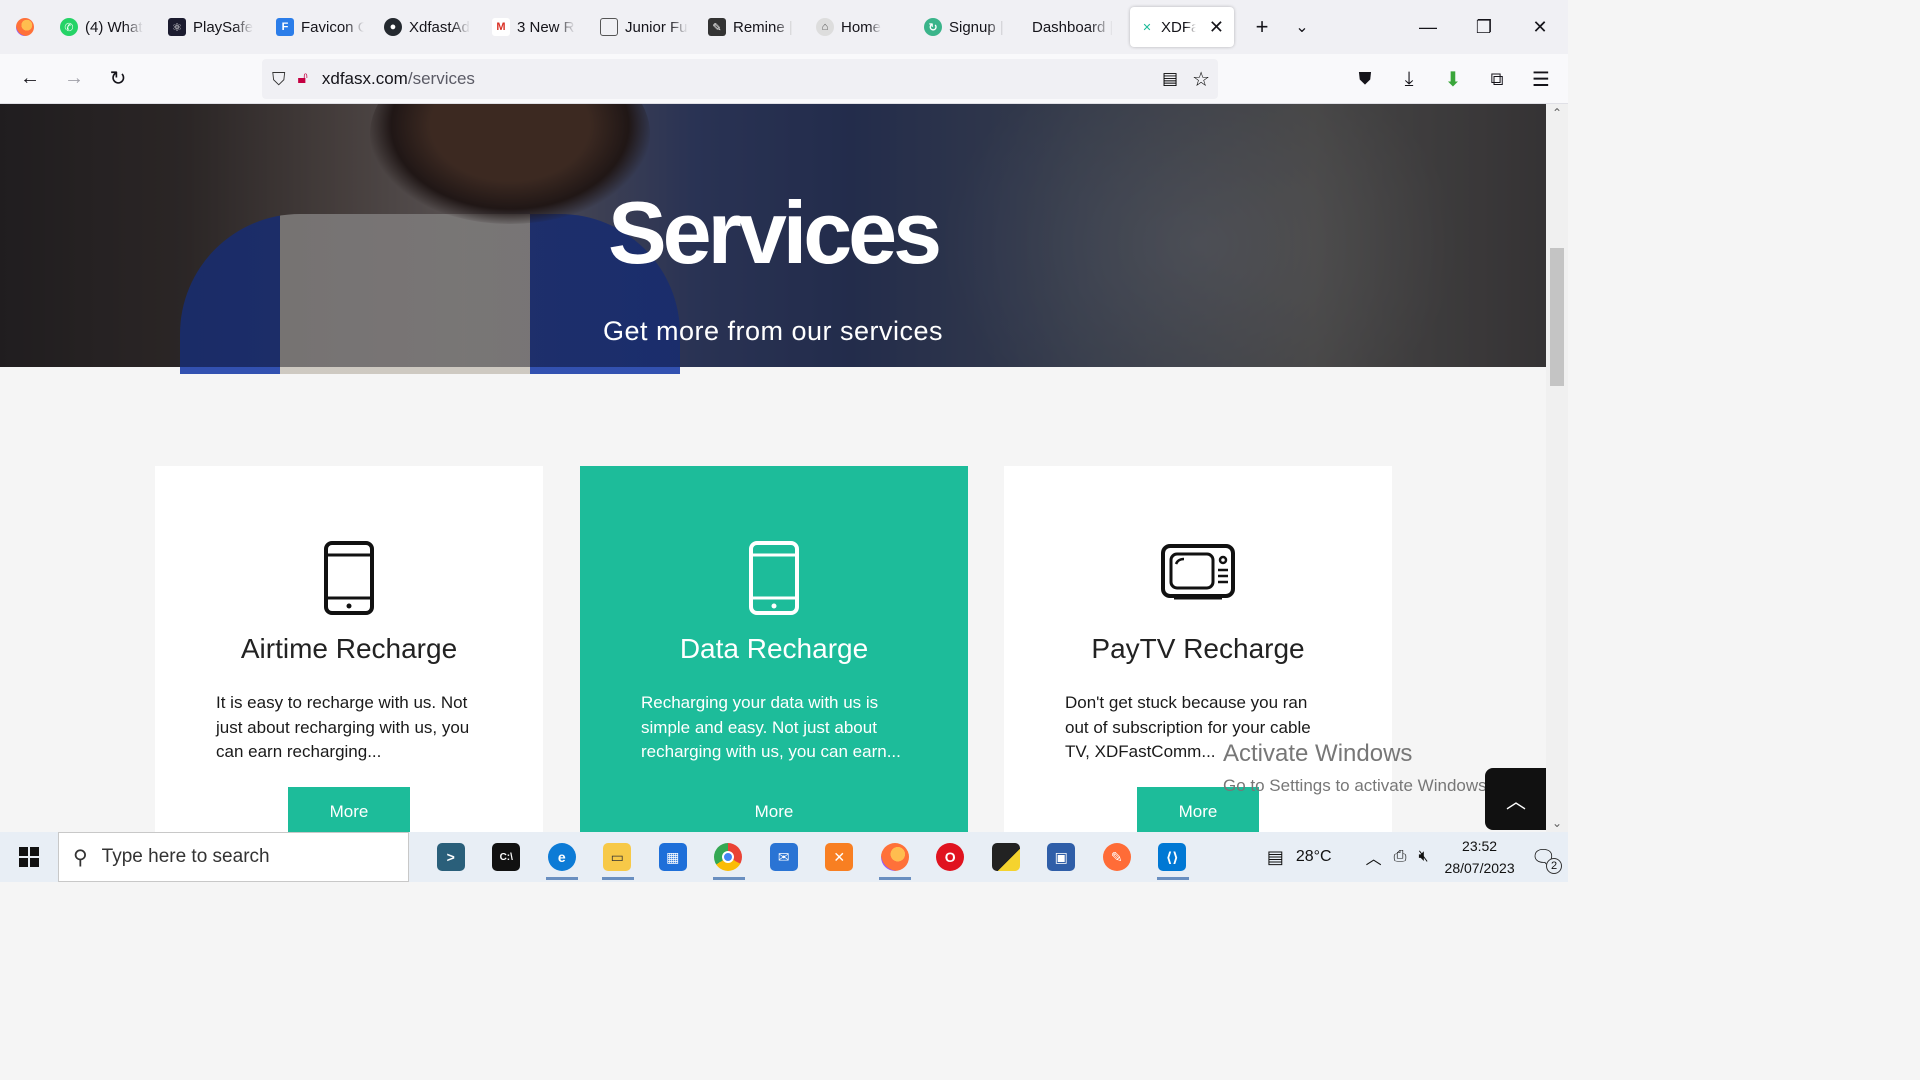 Image resolution: width=1920 pixels, height=1080 pixels. I want to click on hamburger-menu-icon: ☰, so click(1541, 79).